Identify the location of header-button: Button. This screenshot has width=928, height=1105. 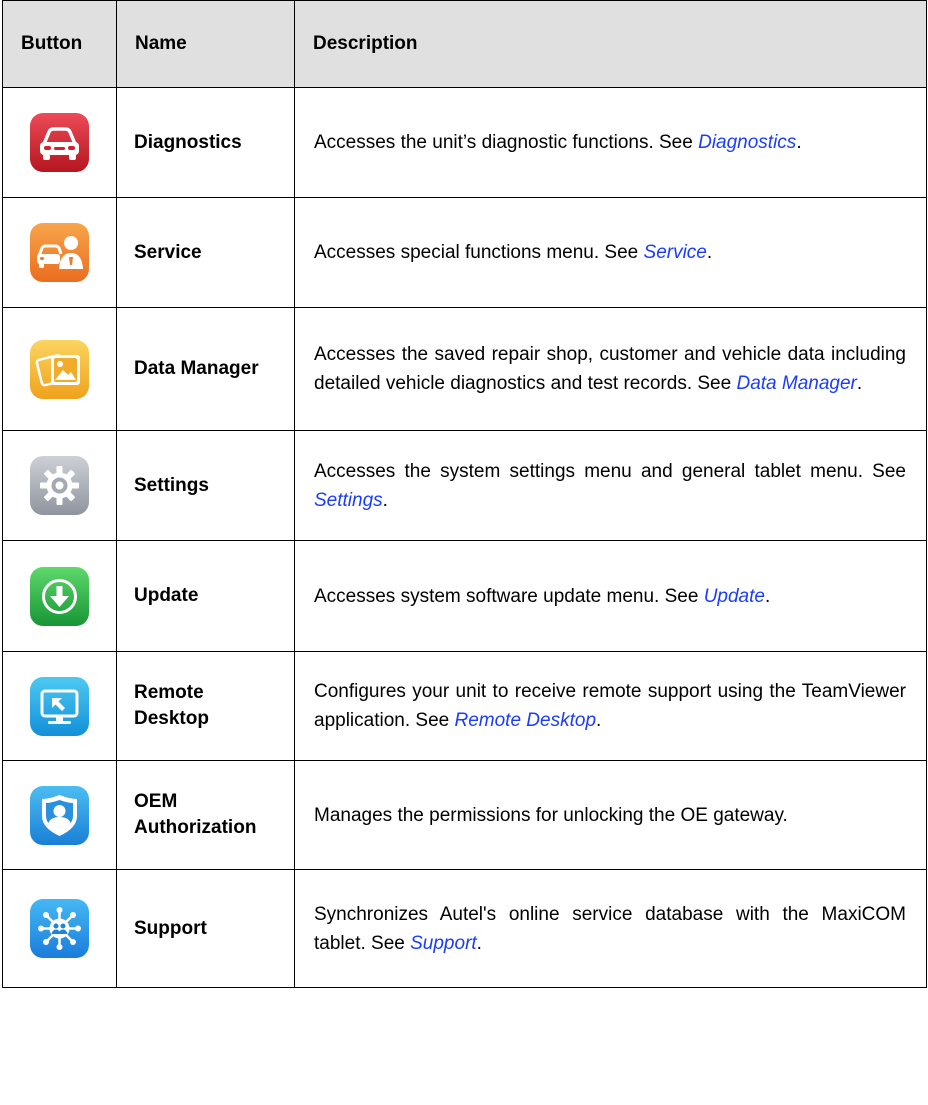
(59, 44).